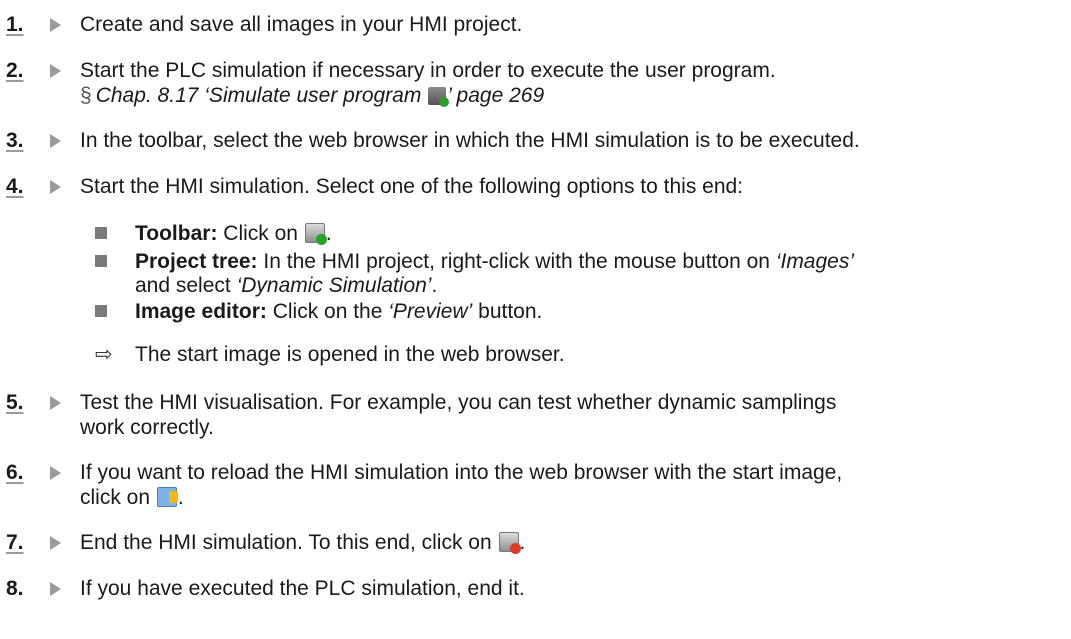 The height and width of the screenshot is (639, 1071). What do you see at coordinates (15, 70) in the screenshot?
I see `step-number-label: 2.` at bounding box center [15, 70].